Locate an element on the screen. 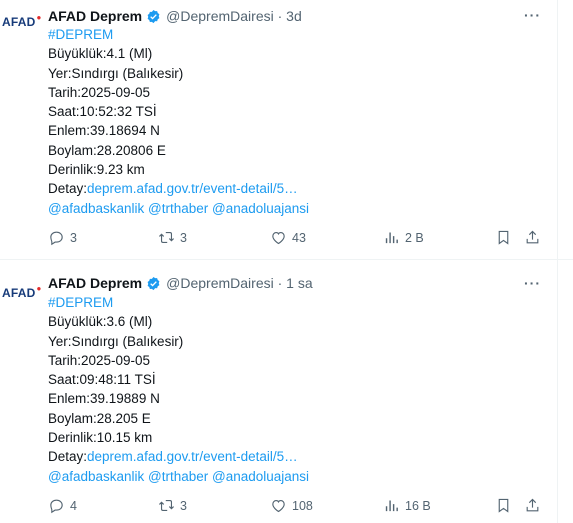 The height and width of the screenshot is (523, 573). longitude-line: Boylam:28.20806 E is located at coordinates (107, 150).